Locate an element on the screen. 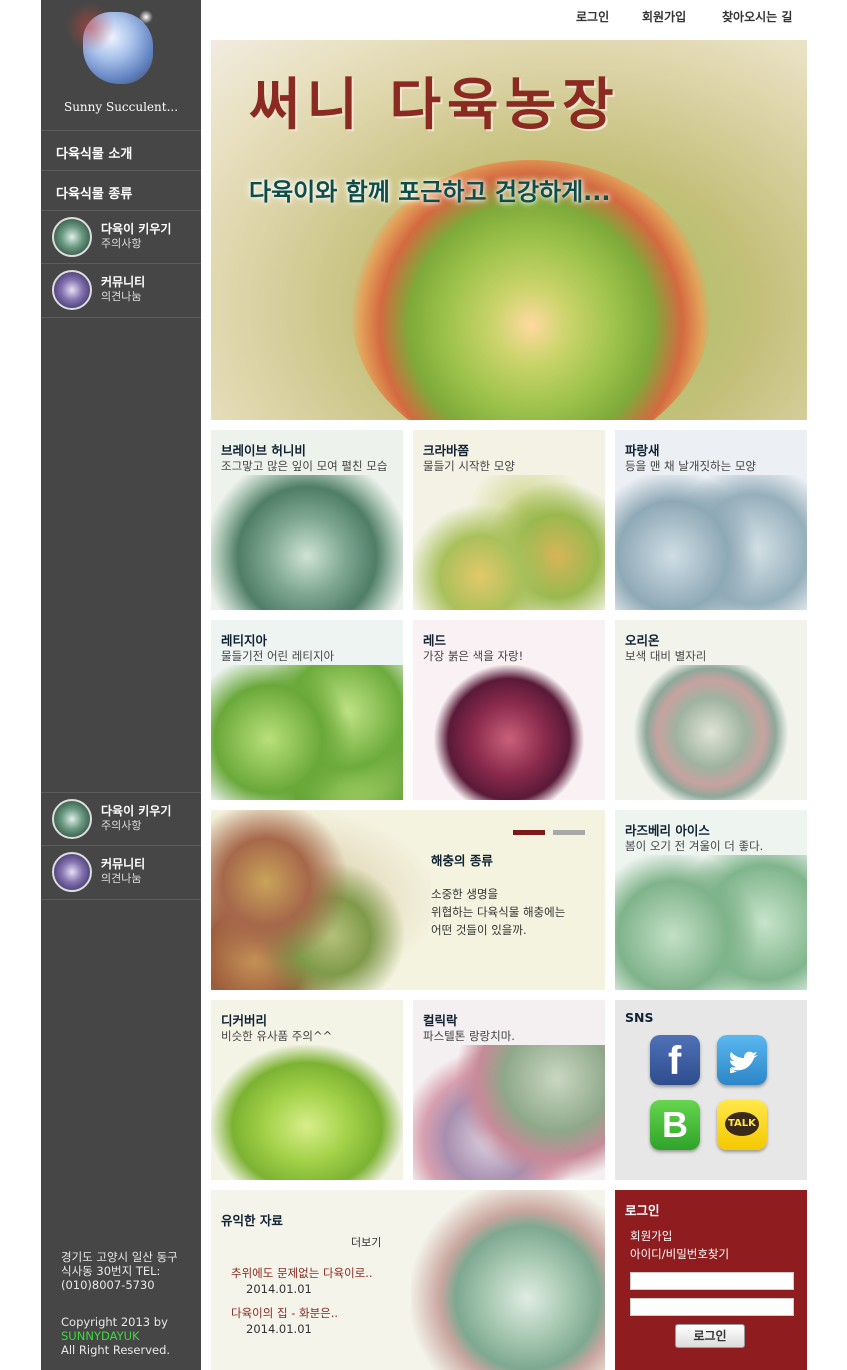  card-crassula: 크라바쯤 물들기 시작한 모양 is located at coordinates (509, 520).